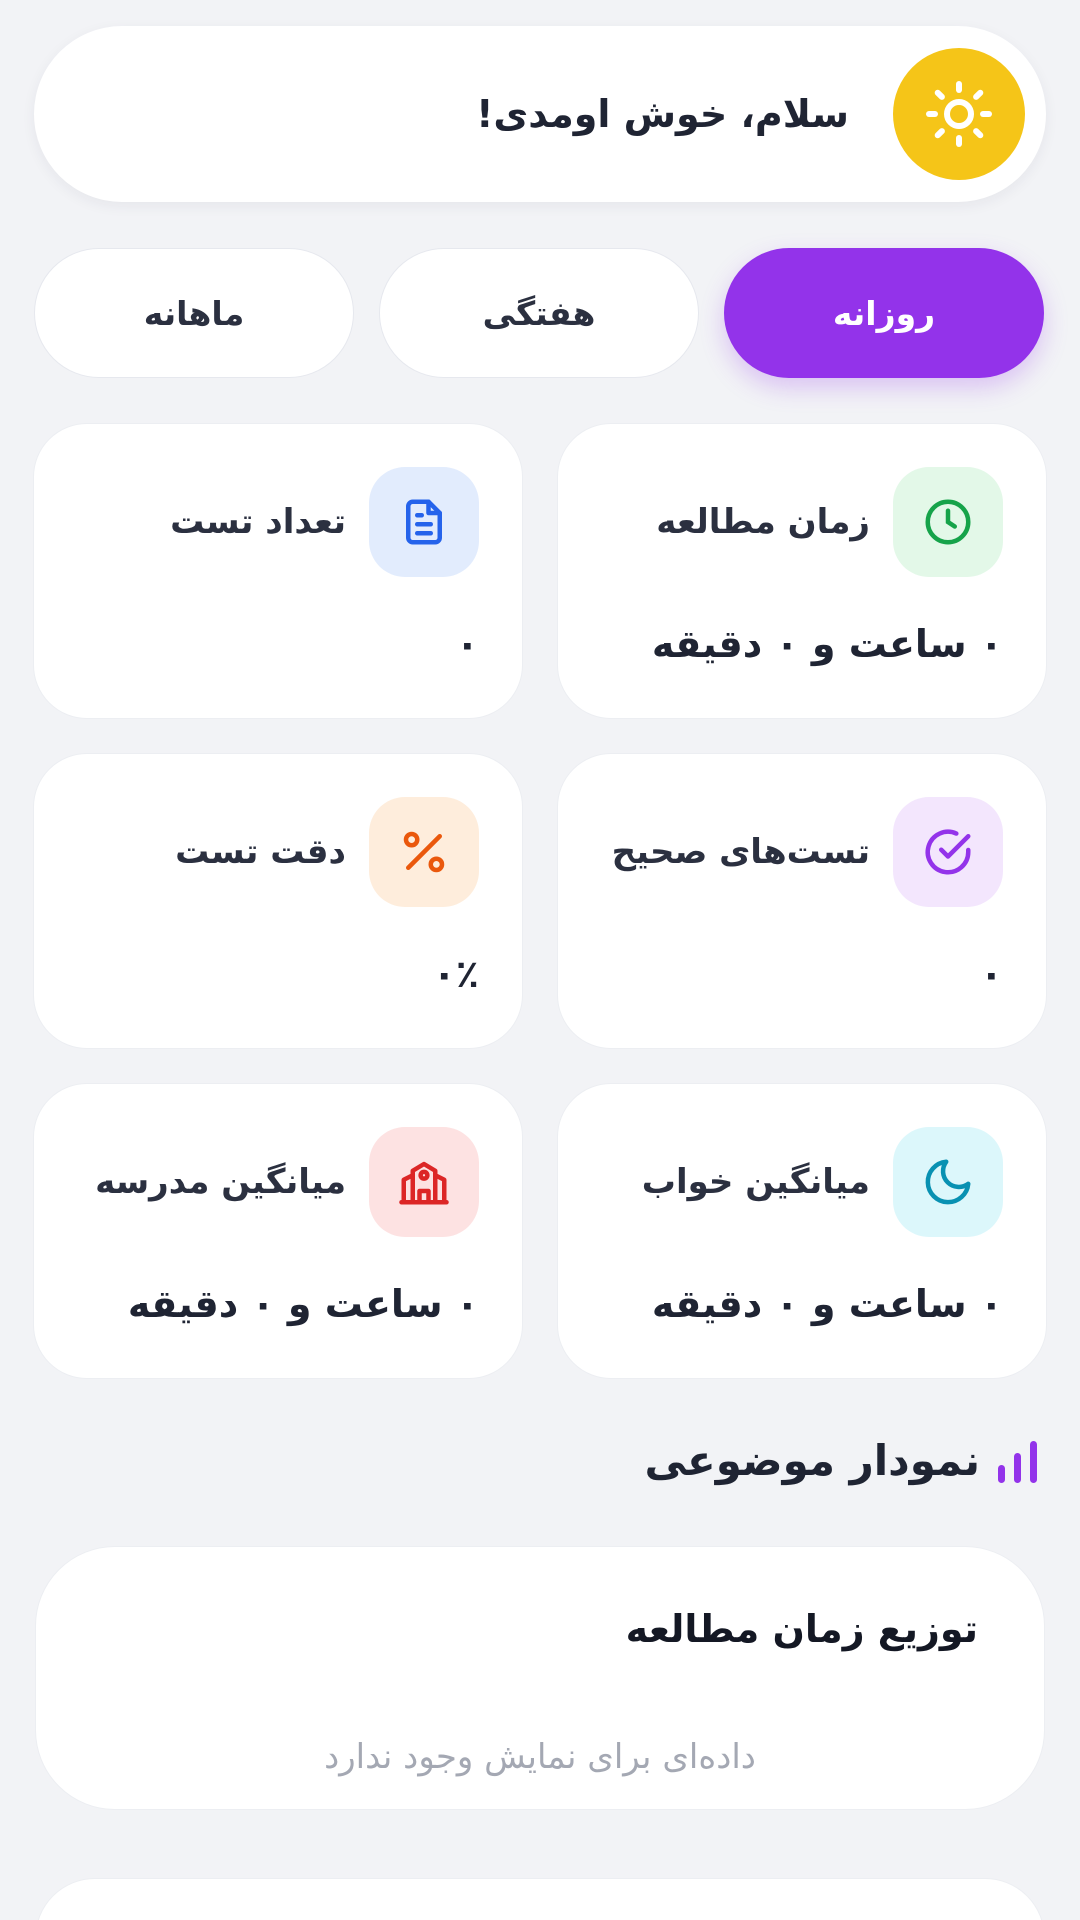 Image resolution: width=1080 pixels, height=1920 pixels. What do you see at coordinates (948, 852) in the screenshot?
I see `check-circle-icon` at bounding box center [948, 852].